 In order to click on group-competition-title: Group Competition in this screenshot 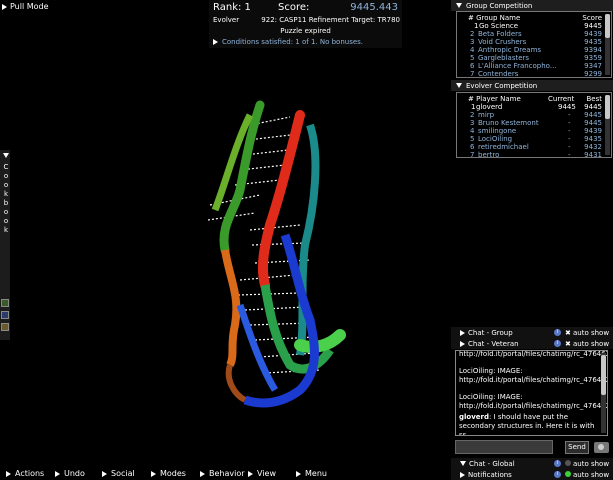, I will do `click(499, 5)`.